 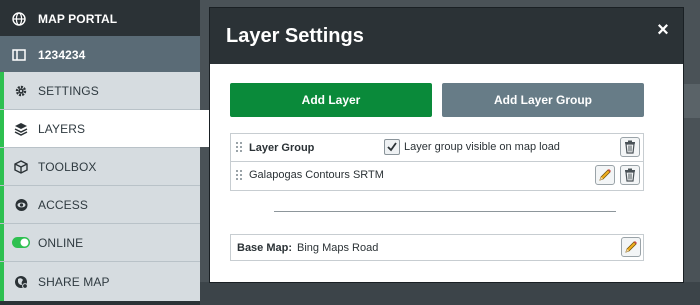 What do you see at coordinates (100, 166) in the screenshot?
I see `sidebar-item-toolbox: TOOLBOX` at bounding box center [100, 166].